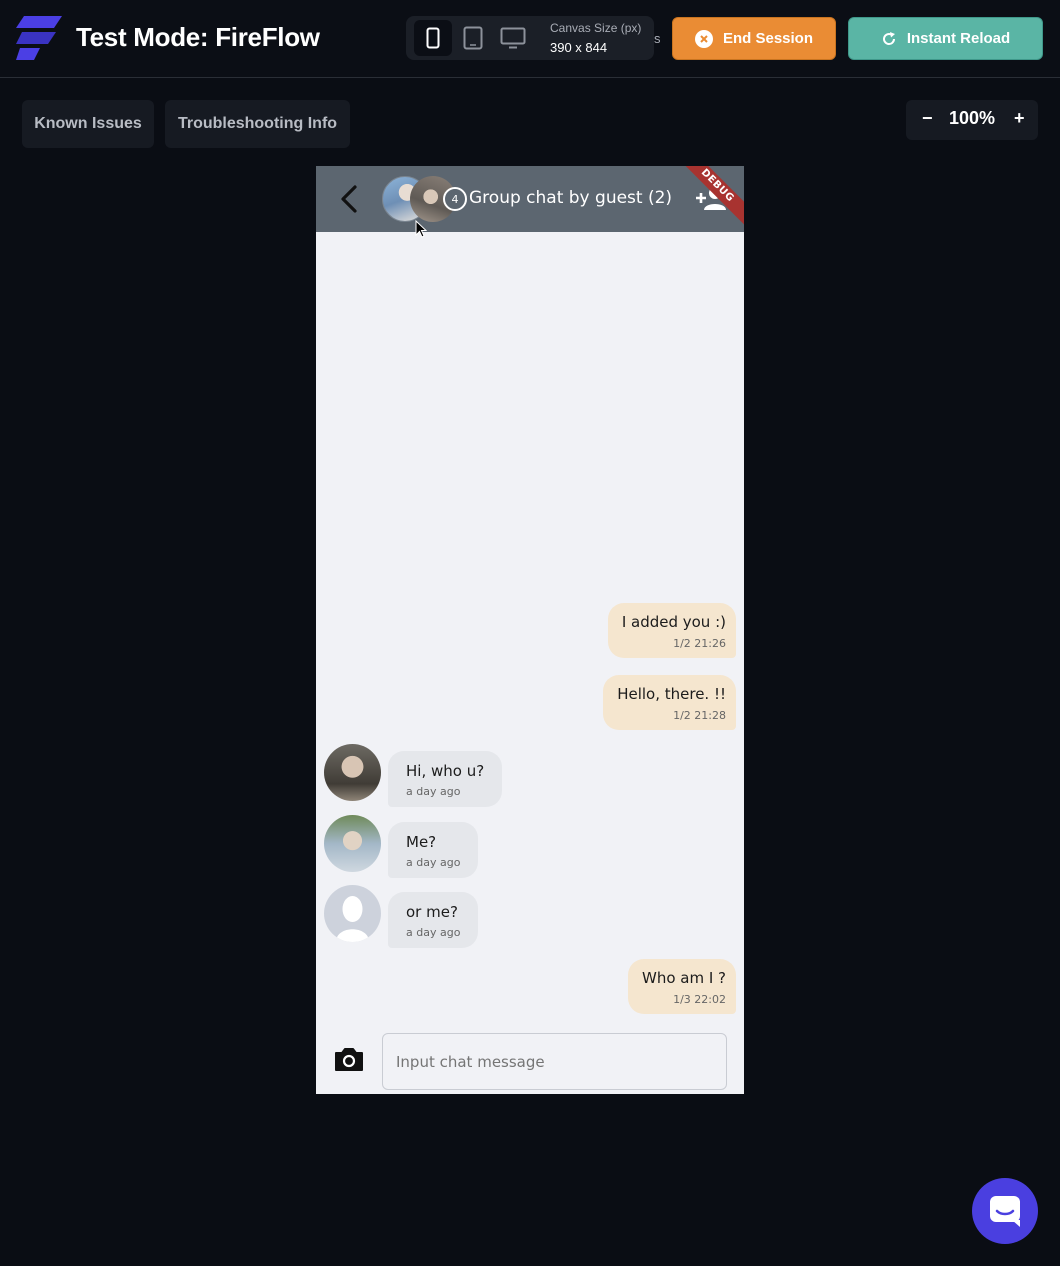 This screenshot has height=1266, width=1060. I want to click on device-selector: Canvas Size (px) 390 x 844, so click(530, 38).